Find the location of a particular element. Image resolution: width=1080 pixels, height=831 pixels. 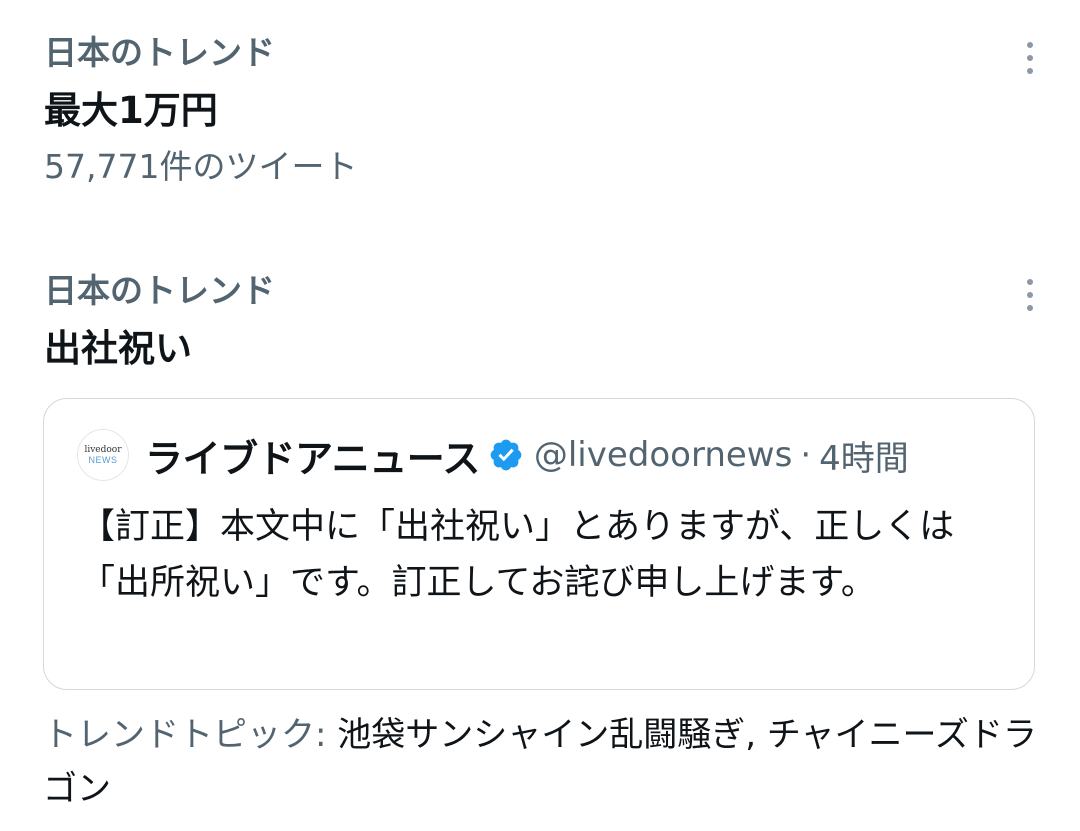

tweet-time: 4時間 is located at coordinates (864, 455).